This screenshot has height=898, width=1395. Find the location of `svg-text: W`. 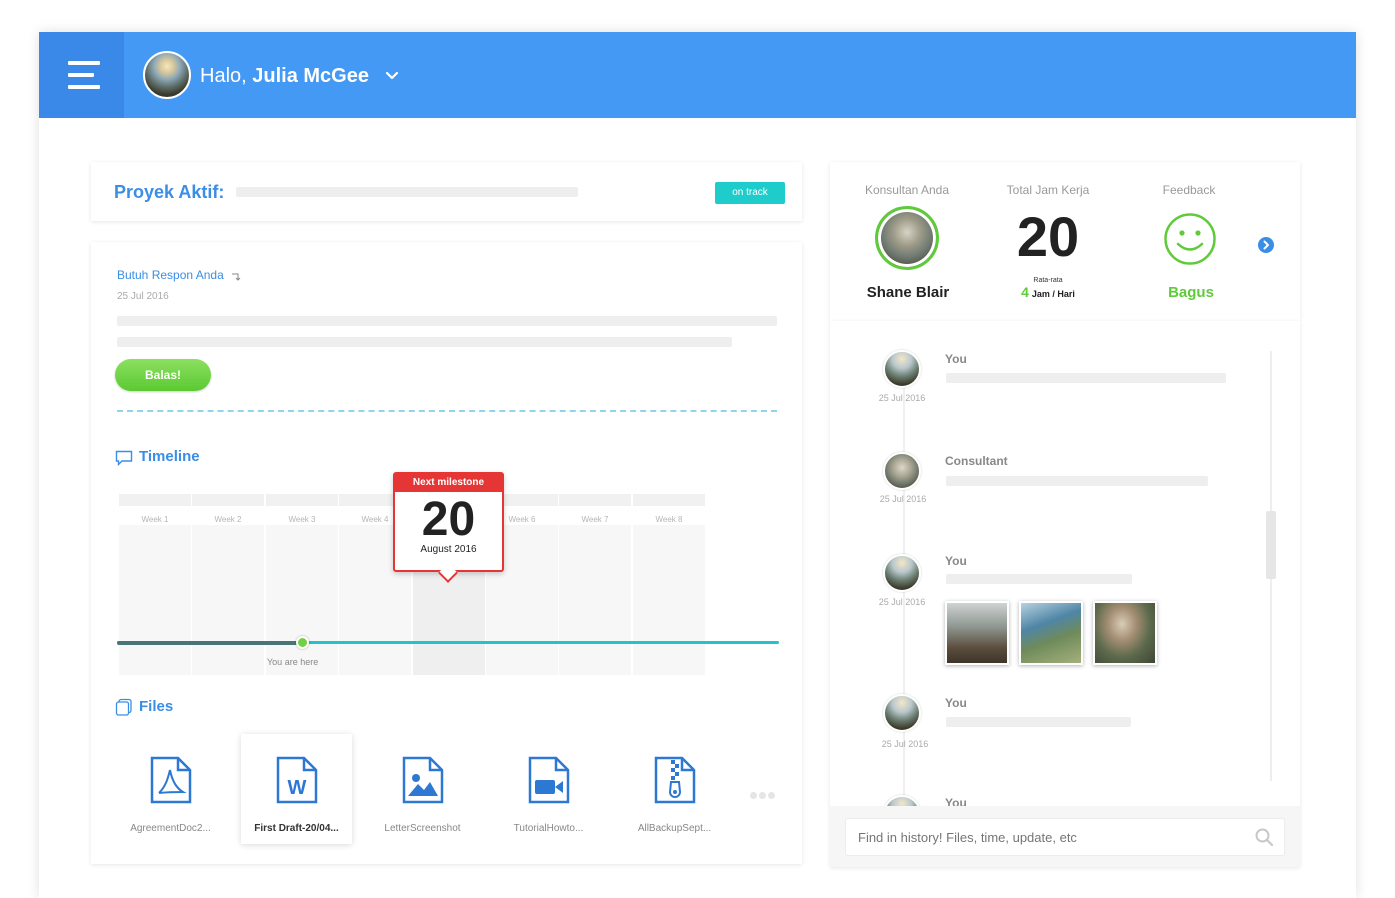

svg-text: W is located at coordinates (297, 788).